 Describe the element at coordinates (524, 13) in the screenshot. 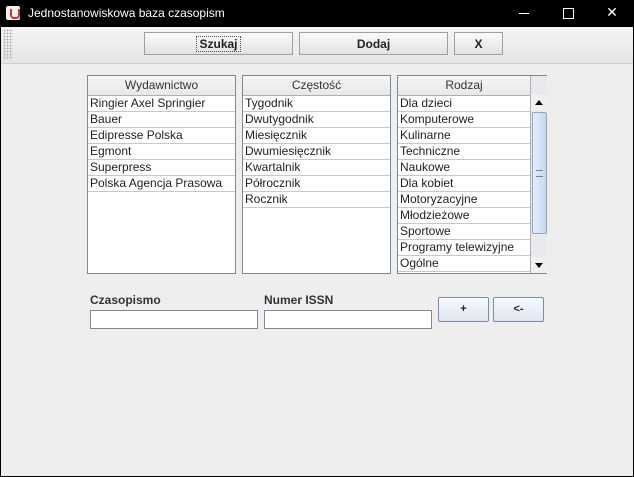

I see `minimize-icon` at that location.